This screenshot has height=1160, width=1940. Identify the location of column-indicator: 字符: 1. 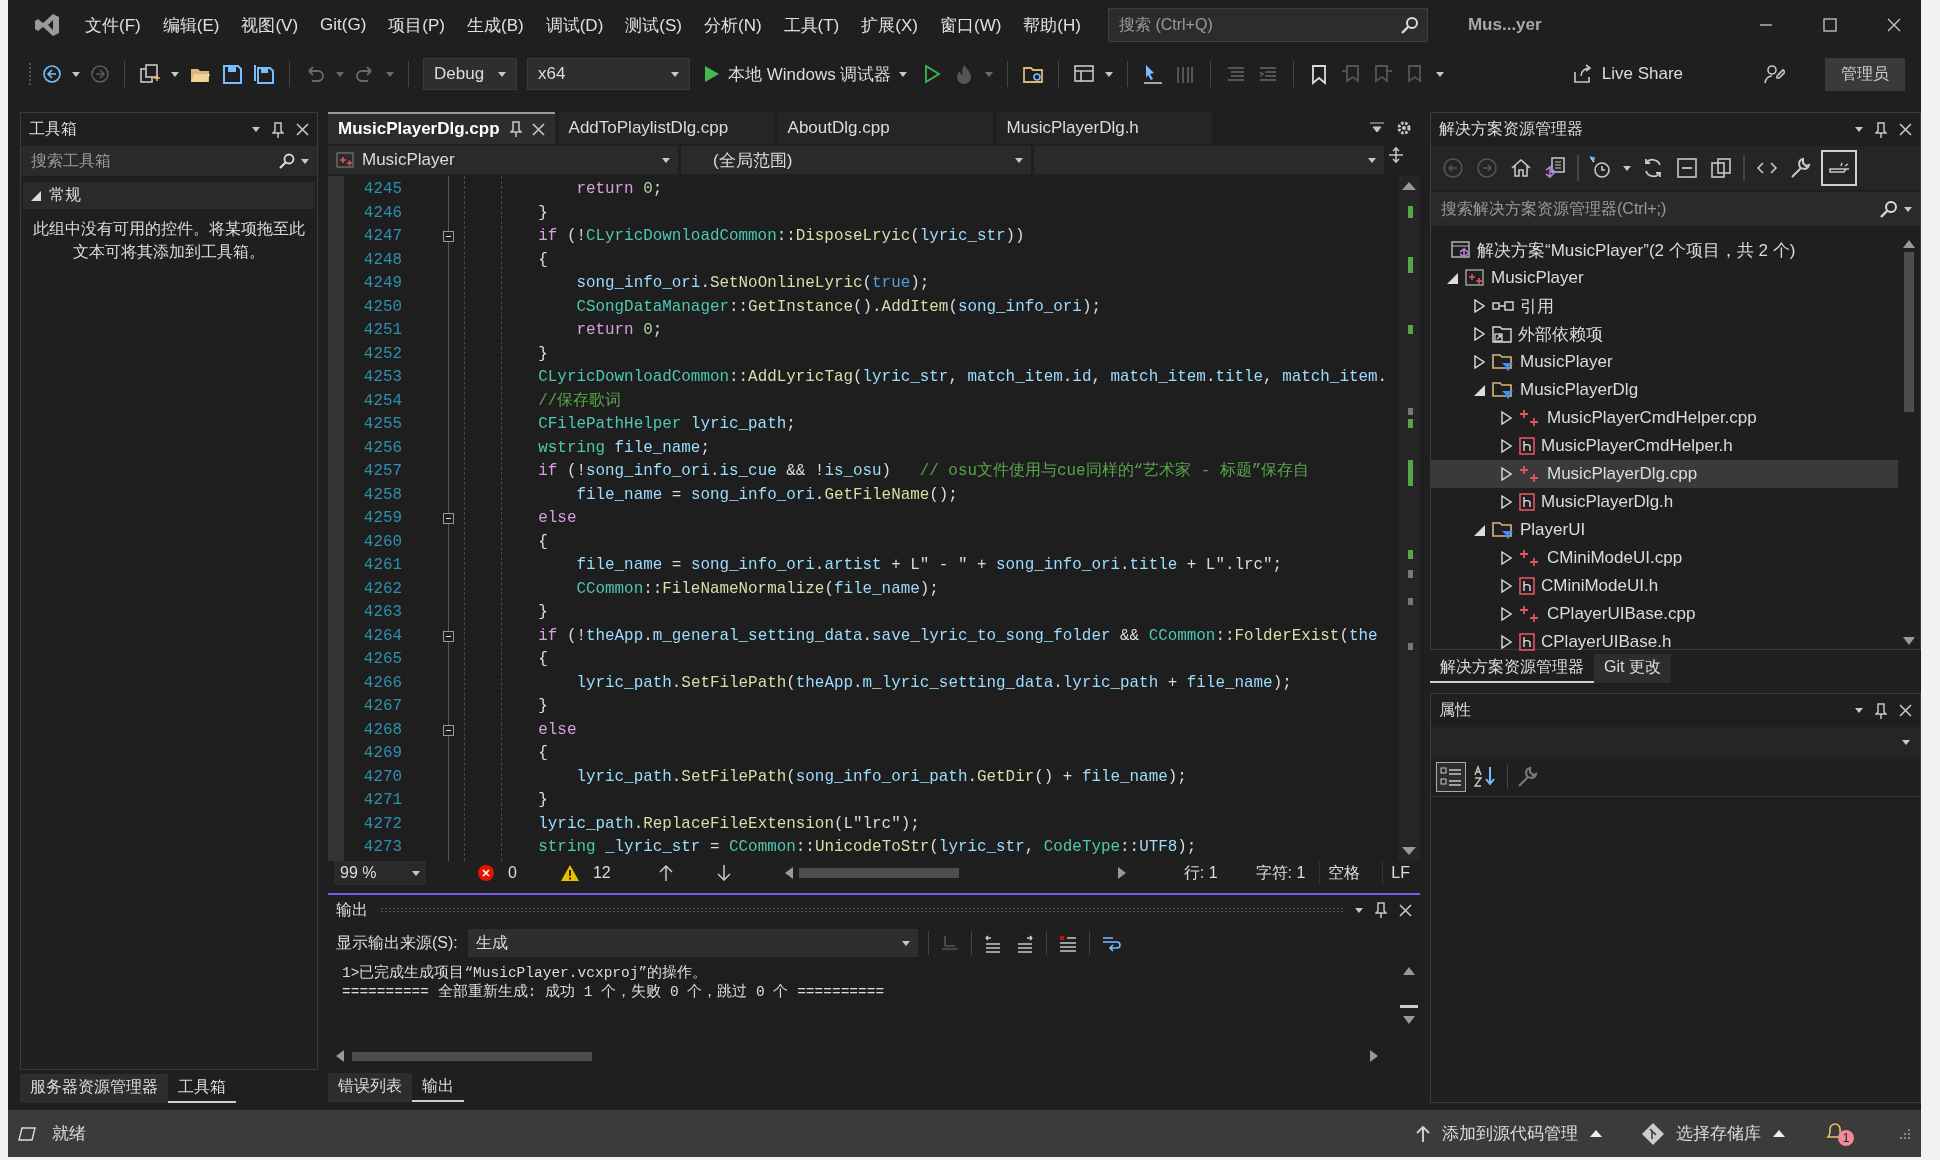
(1280, 873).